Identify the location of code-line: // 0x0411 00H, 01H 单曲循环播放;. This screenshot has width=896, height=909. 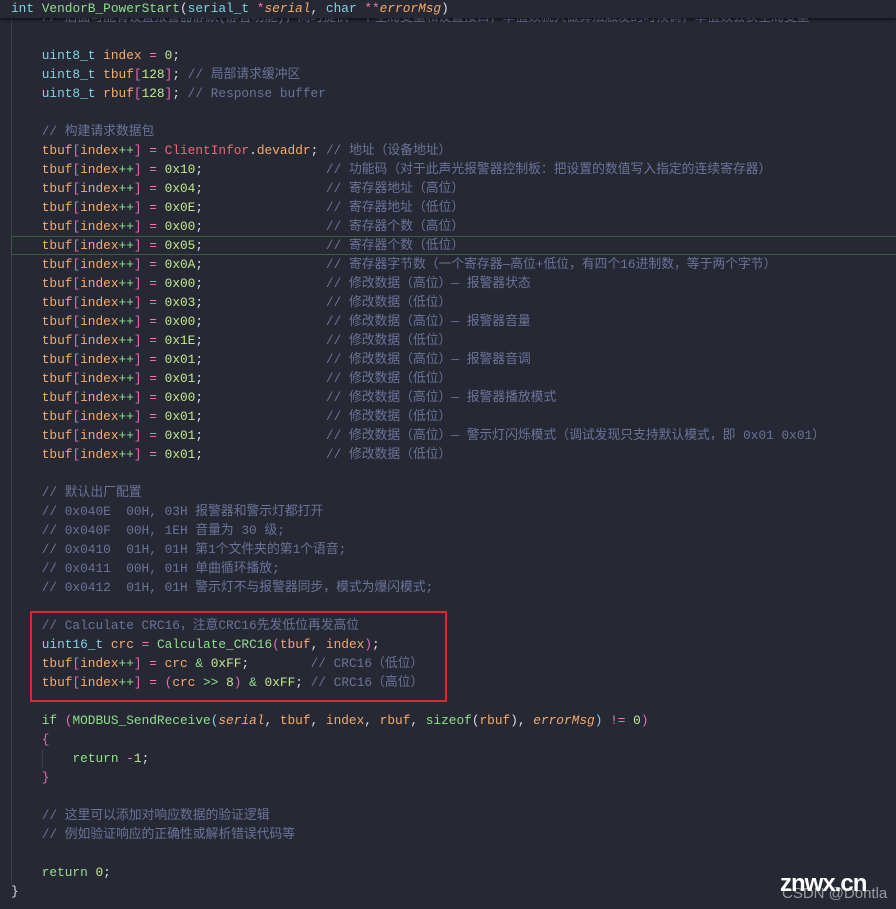
(145, 568).